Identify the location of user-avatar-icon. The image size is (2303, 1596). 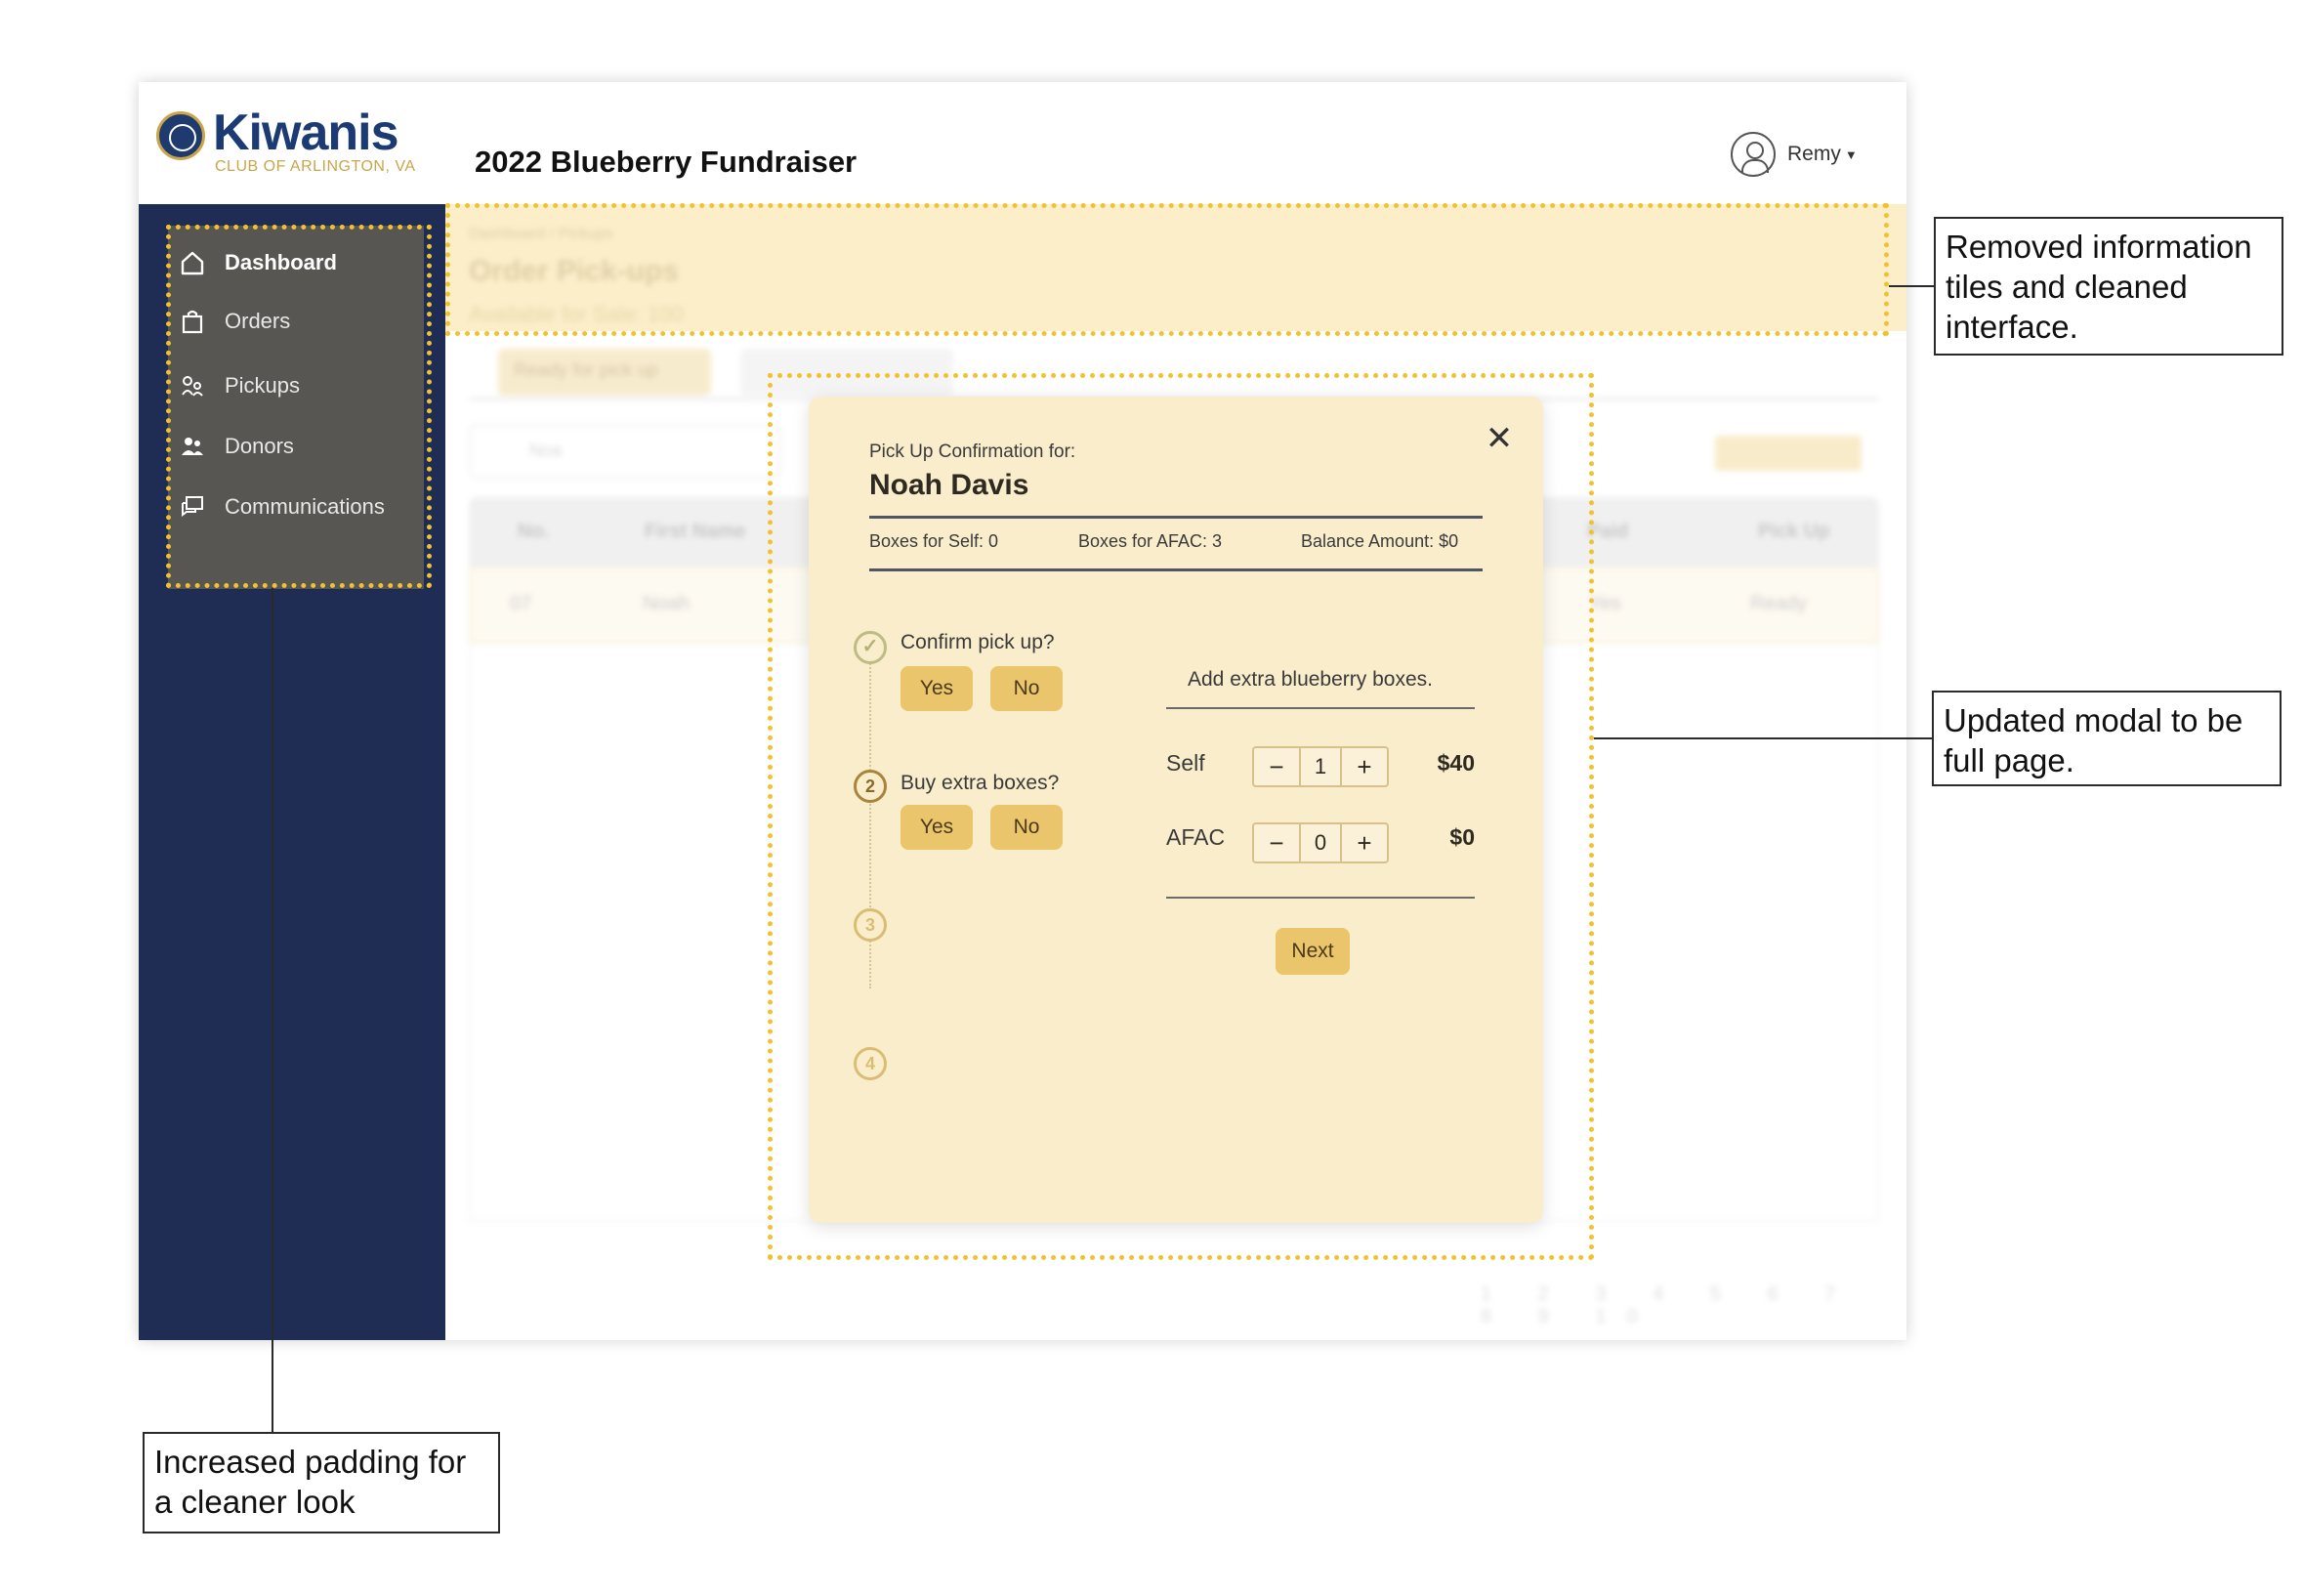
(1753, 154).